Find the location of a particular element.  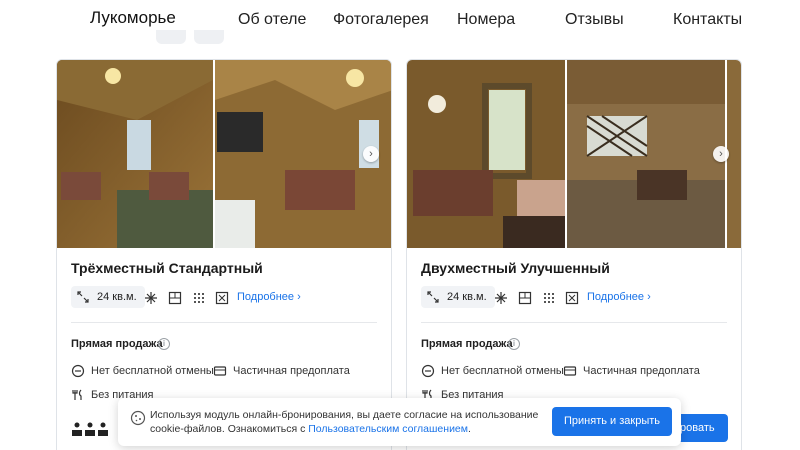

nav-rooms: Номера is located at coordinates (486, 20).